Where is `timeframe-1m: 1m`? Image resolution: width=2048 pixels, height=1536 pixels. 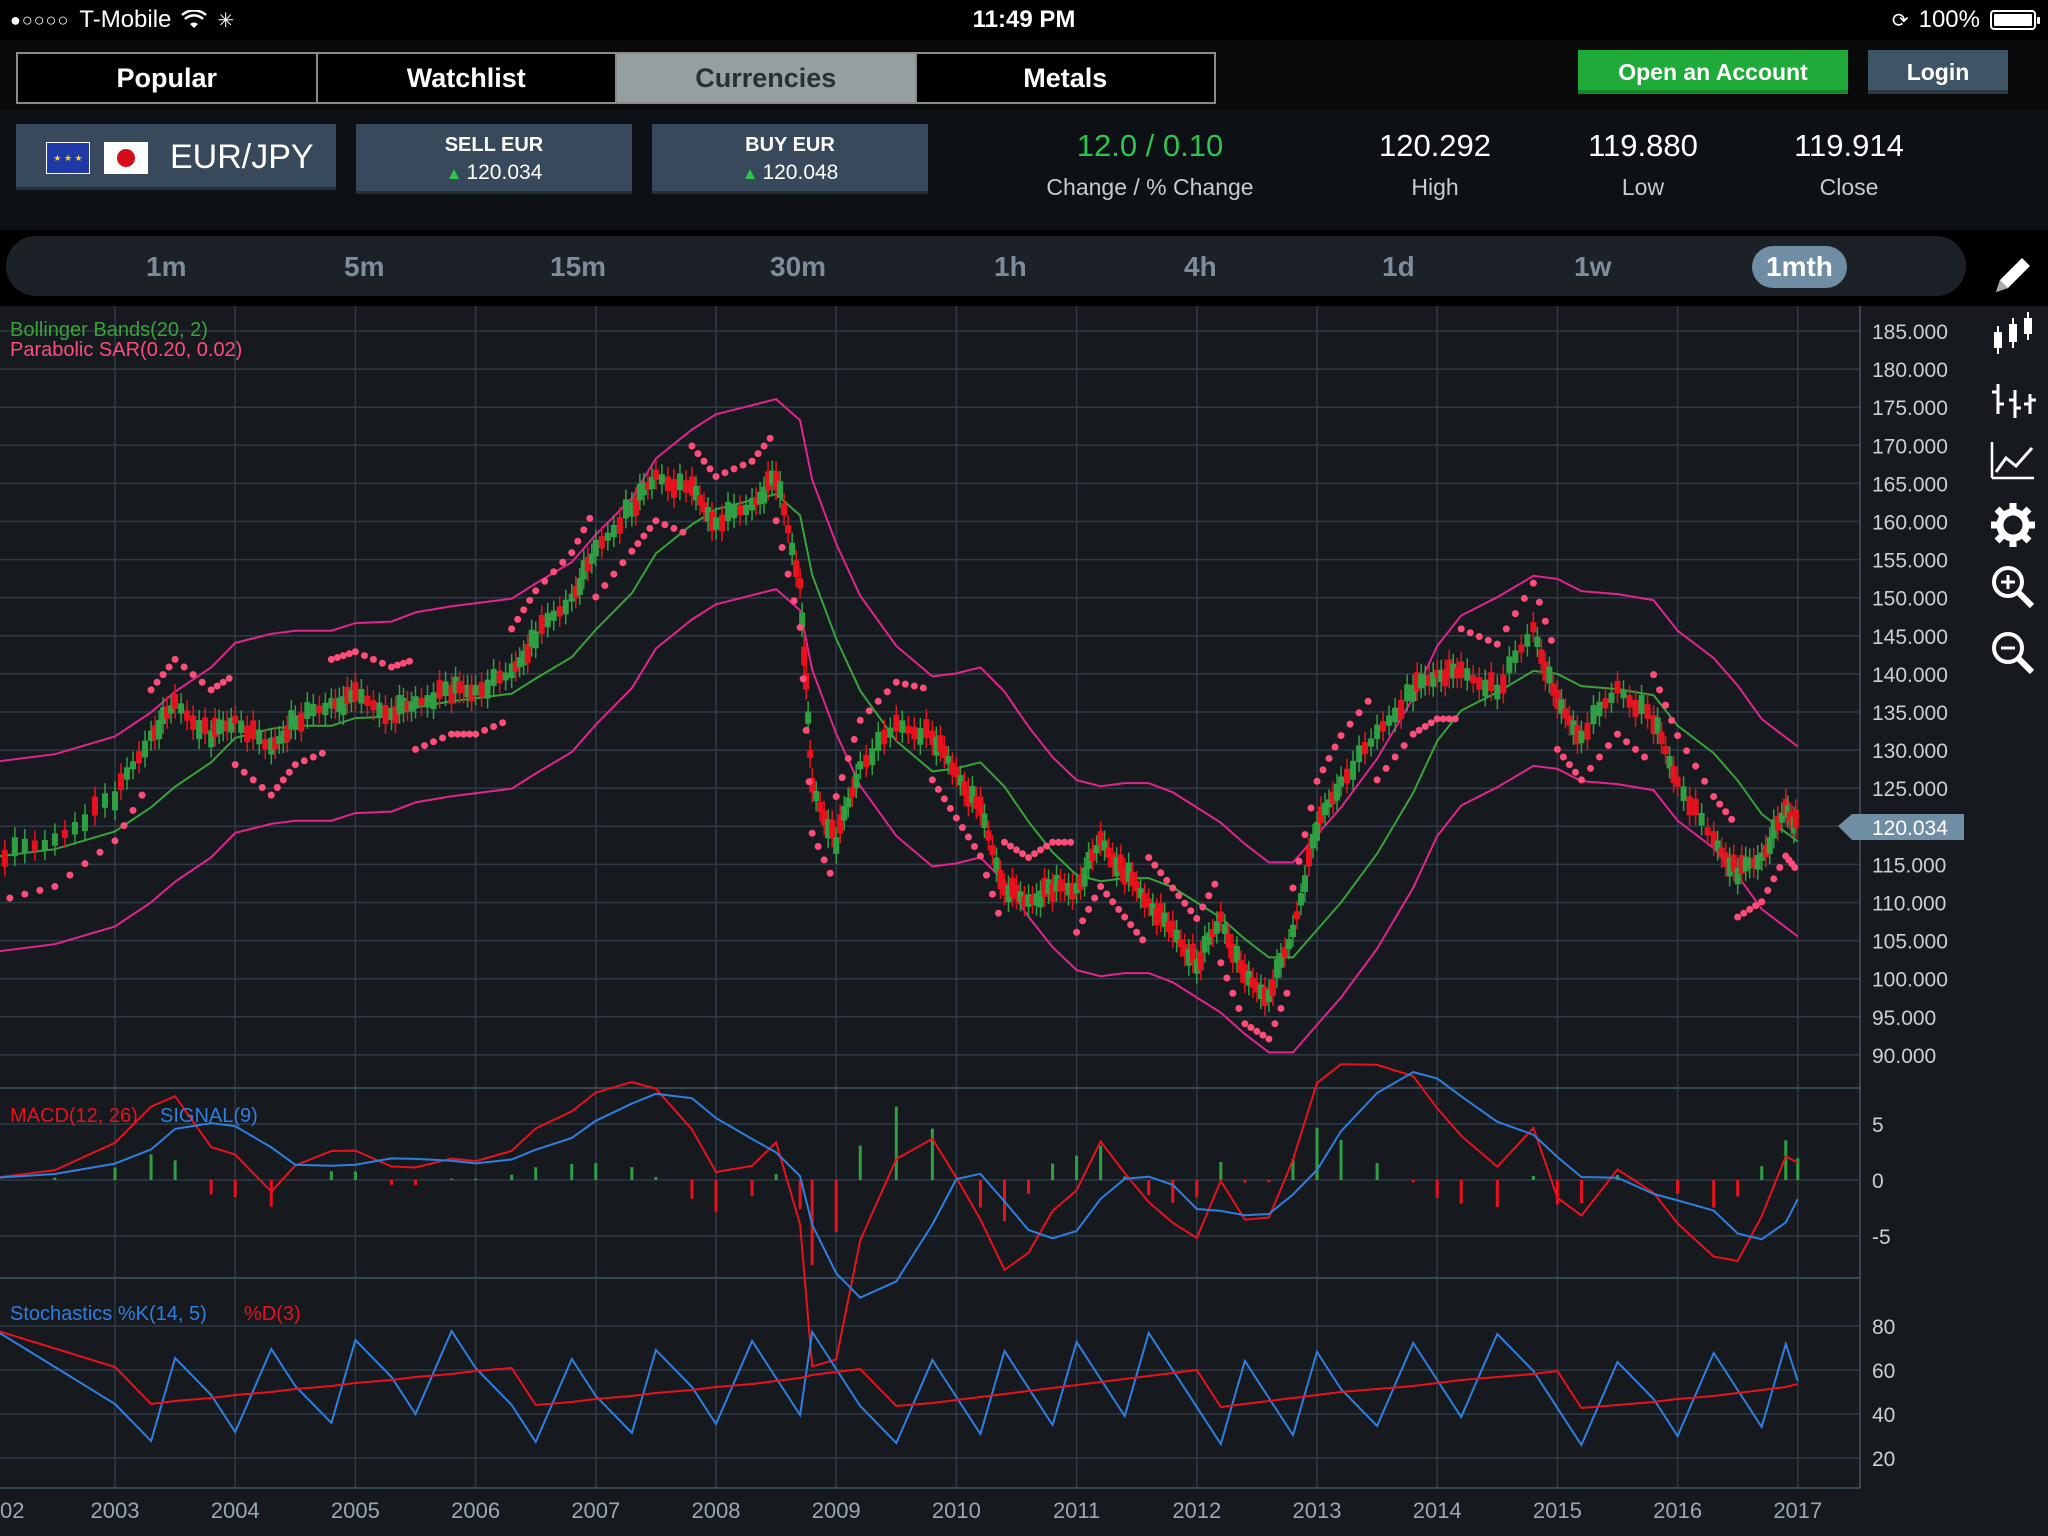 timeframe-1m: 1m is located at coordinates (166, 267).